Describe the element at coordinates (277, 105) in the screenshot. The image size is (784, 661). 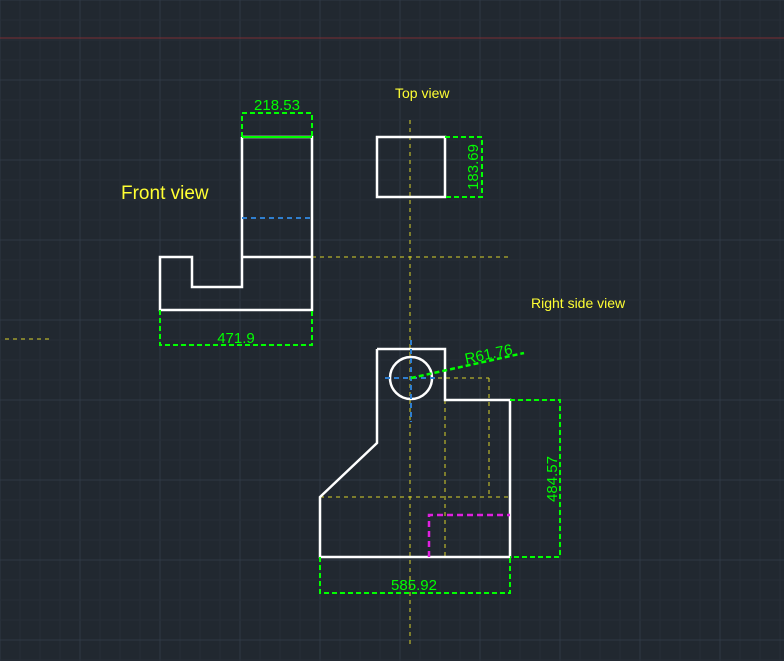
I see `dimension-front-top-label: 218.53` at that location.